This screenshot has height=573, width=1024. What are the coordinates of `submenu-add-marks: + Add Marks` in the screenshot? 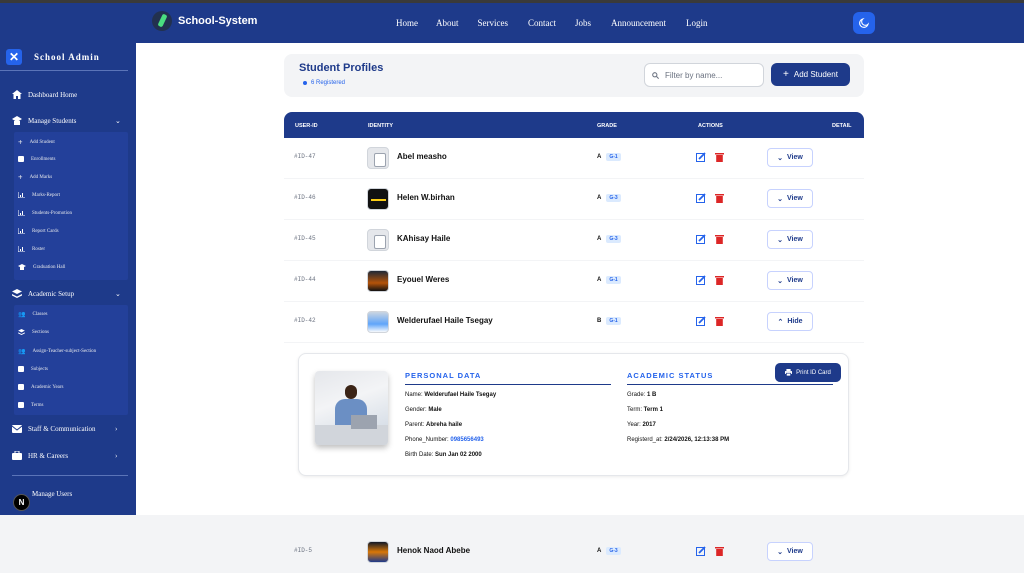 It's located at (35, 177).